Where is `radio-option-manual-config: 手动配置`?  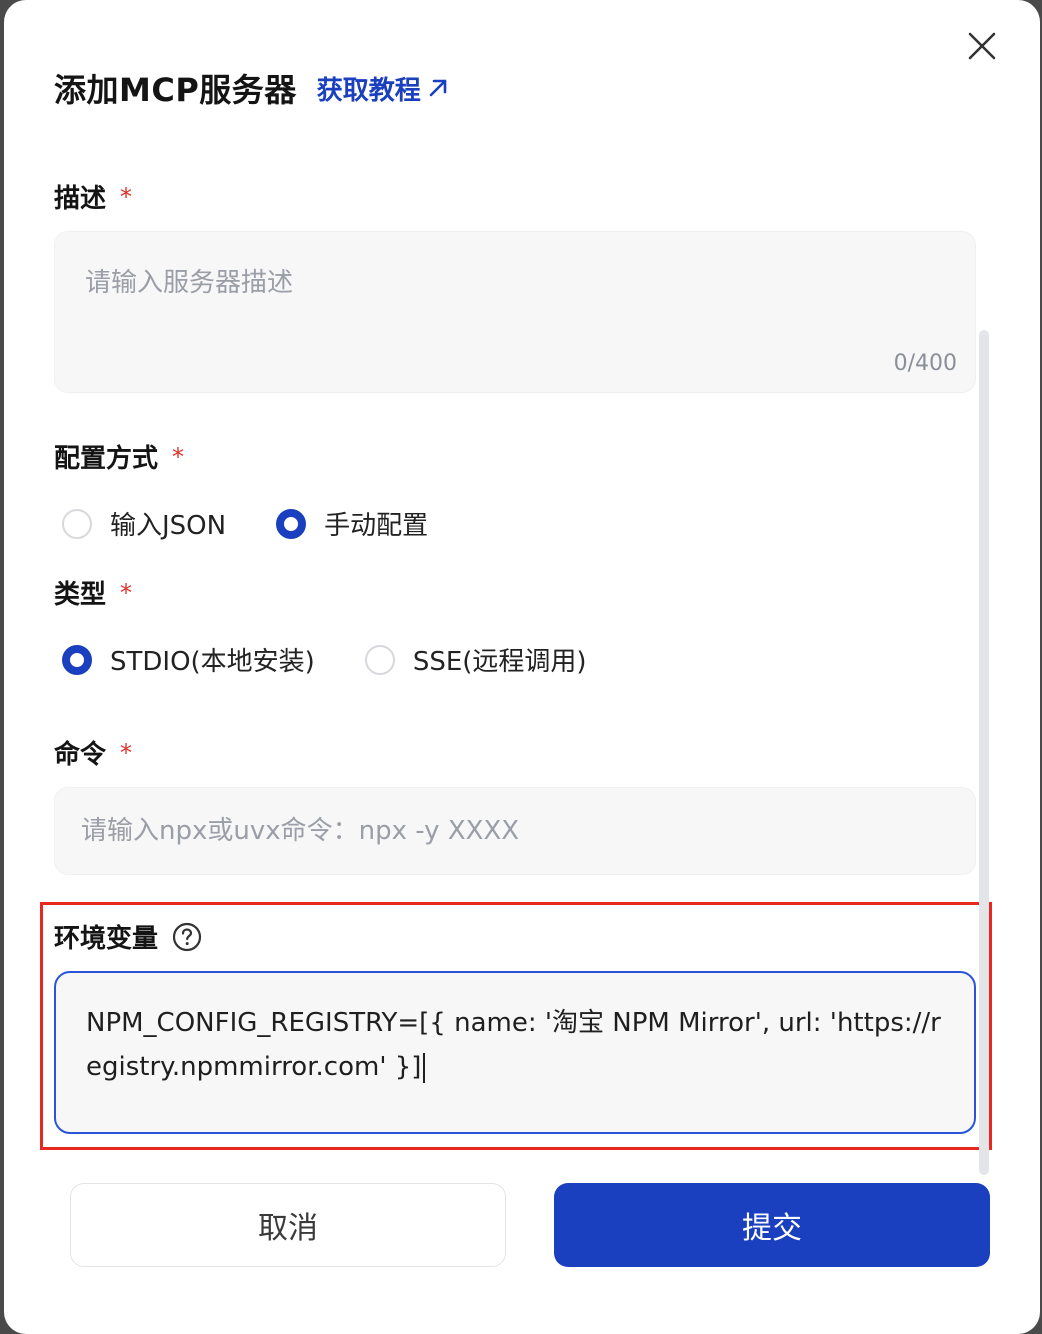
radio-option-manual-config: 手动配置 is located at coordinates (352, 523).